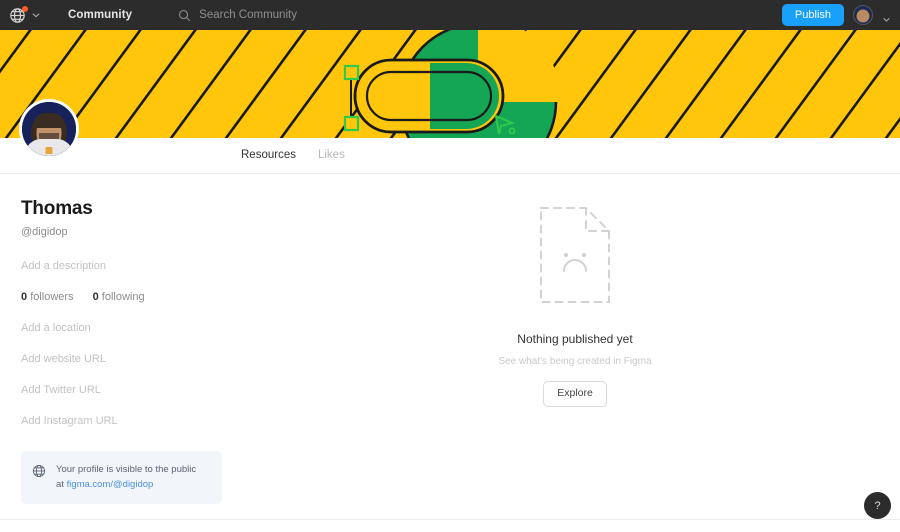  I want to click on followers-count: 0, so click(24, 296).